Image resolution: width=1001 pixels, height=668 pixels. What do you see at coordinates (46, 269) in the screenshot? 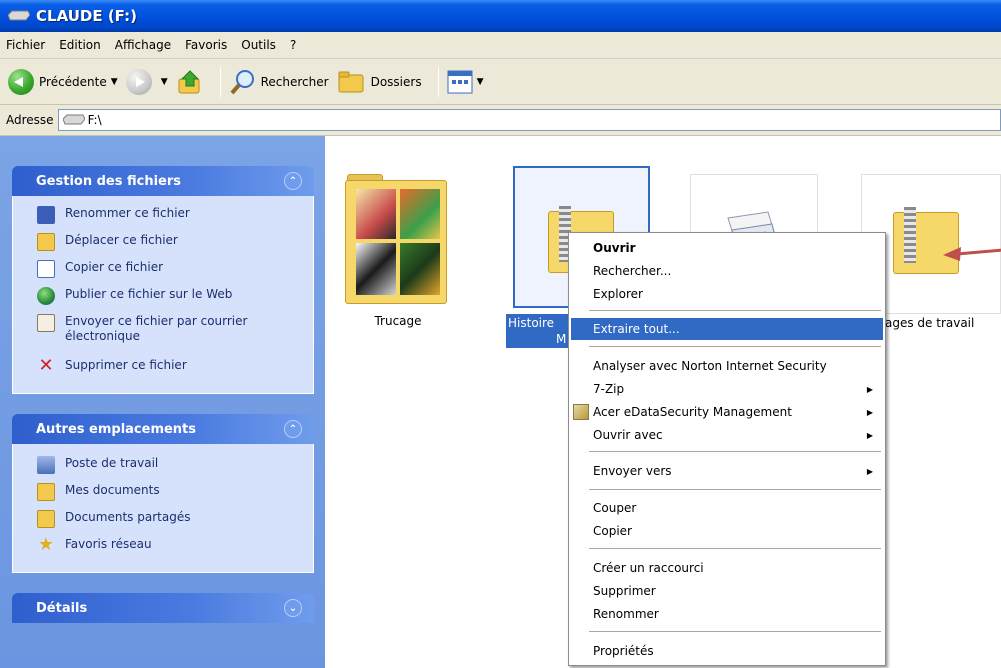
I see `copy-icon` at bounding box center [46, 269].